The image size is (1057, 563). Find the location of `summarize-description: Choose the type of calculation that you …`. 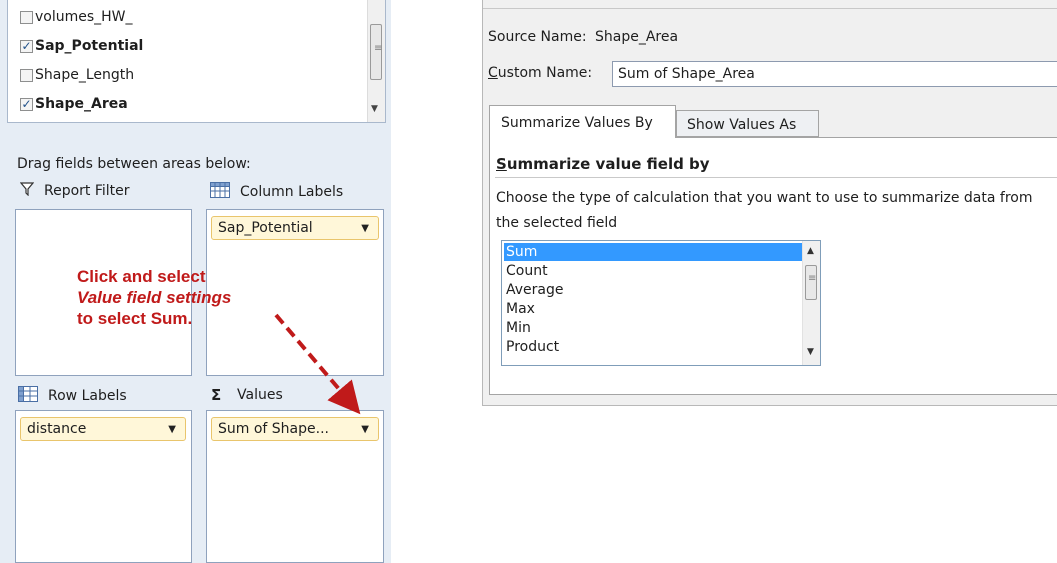

summarize-description: Choose the type of calculation that you … is located at coordinates (764, 210).